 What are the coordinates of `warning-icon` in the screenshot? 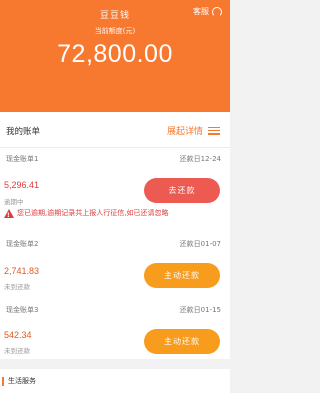 It's located at (9, 215).